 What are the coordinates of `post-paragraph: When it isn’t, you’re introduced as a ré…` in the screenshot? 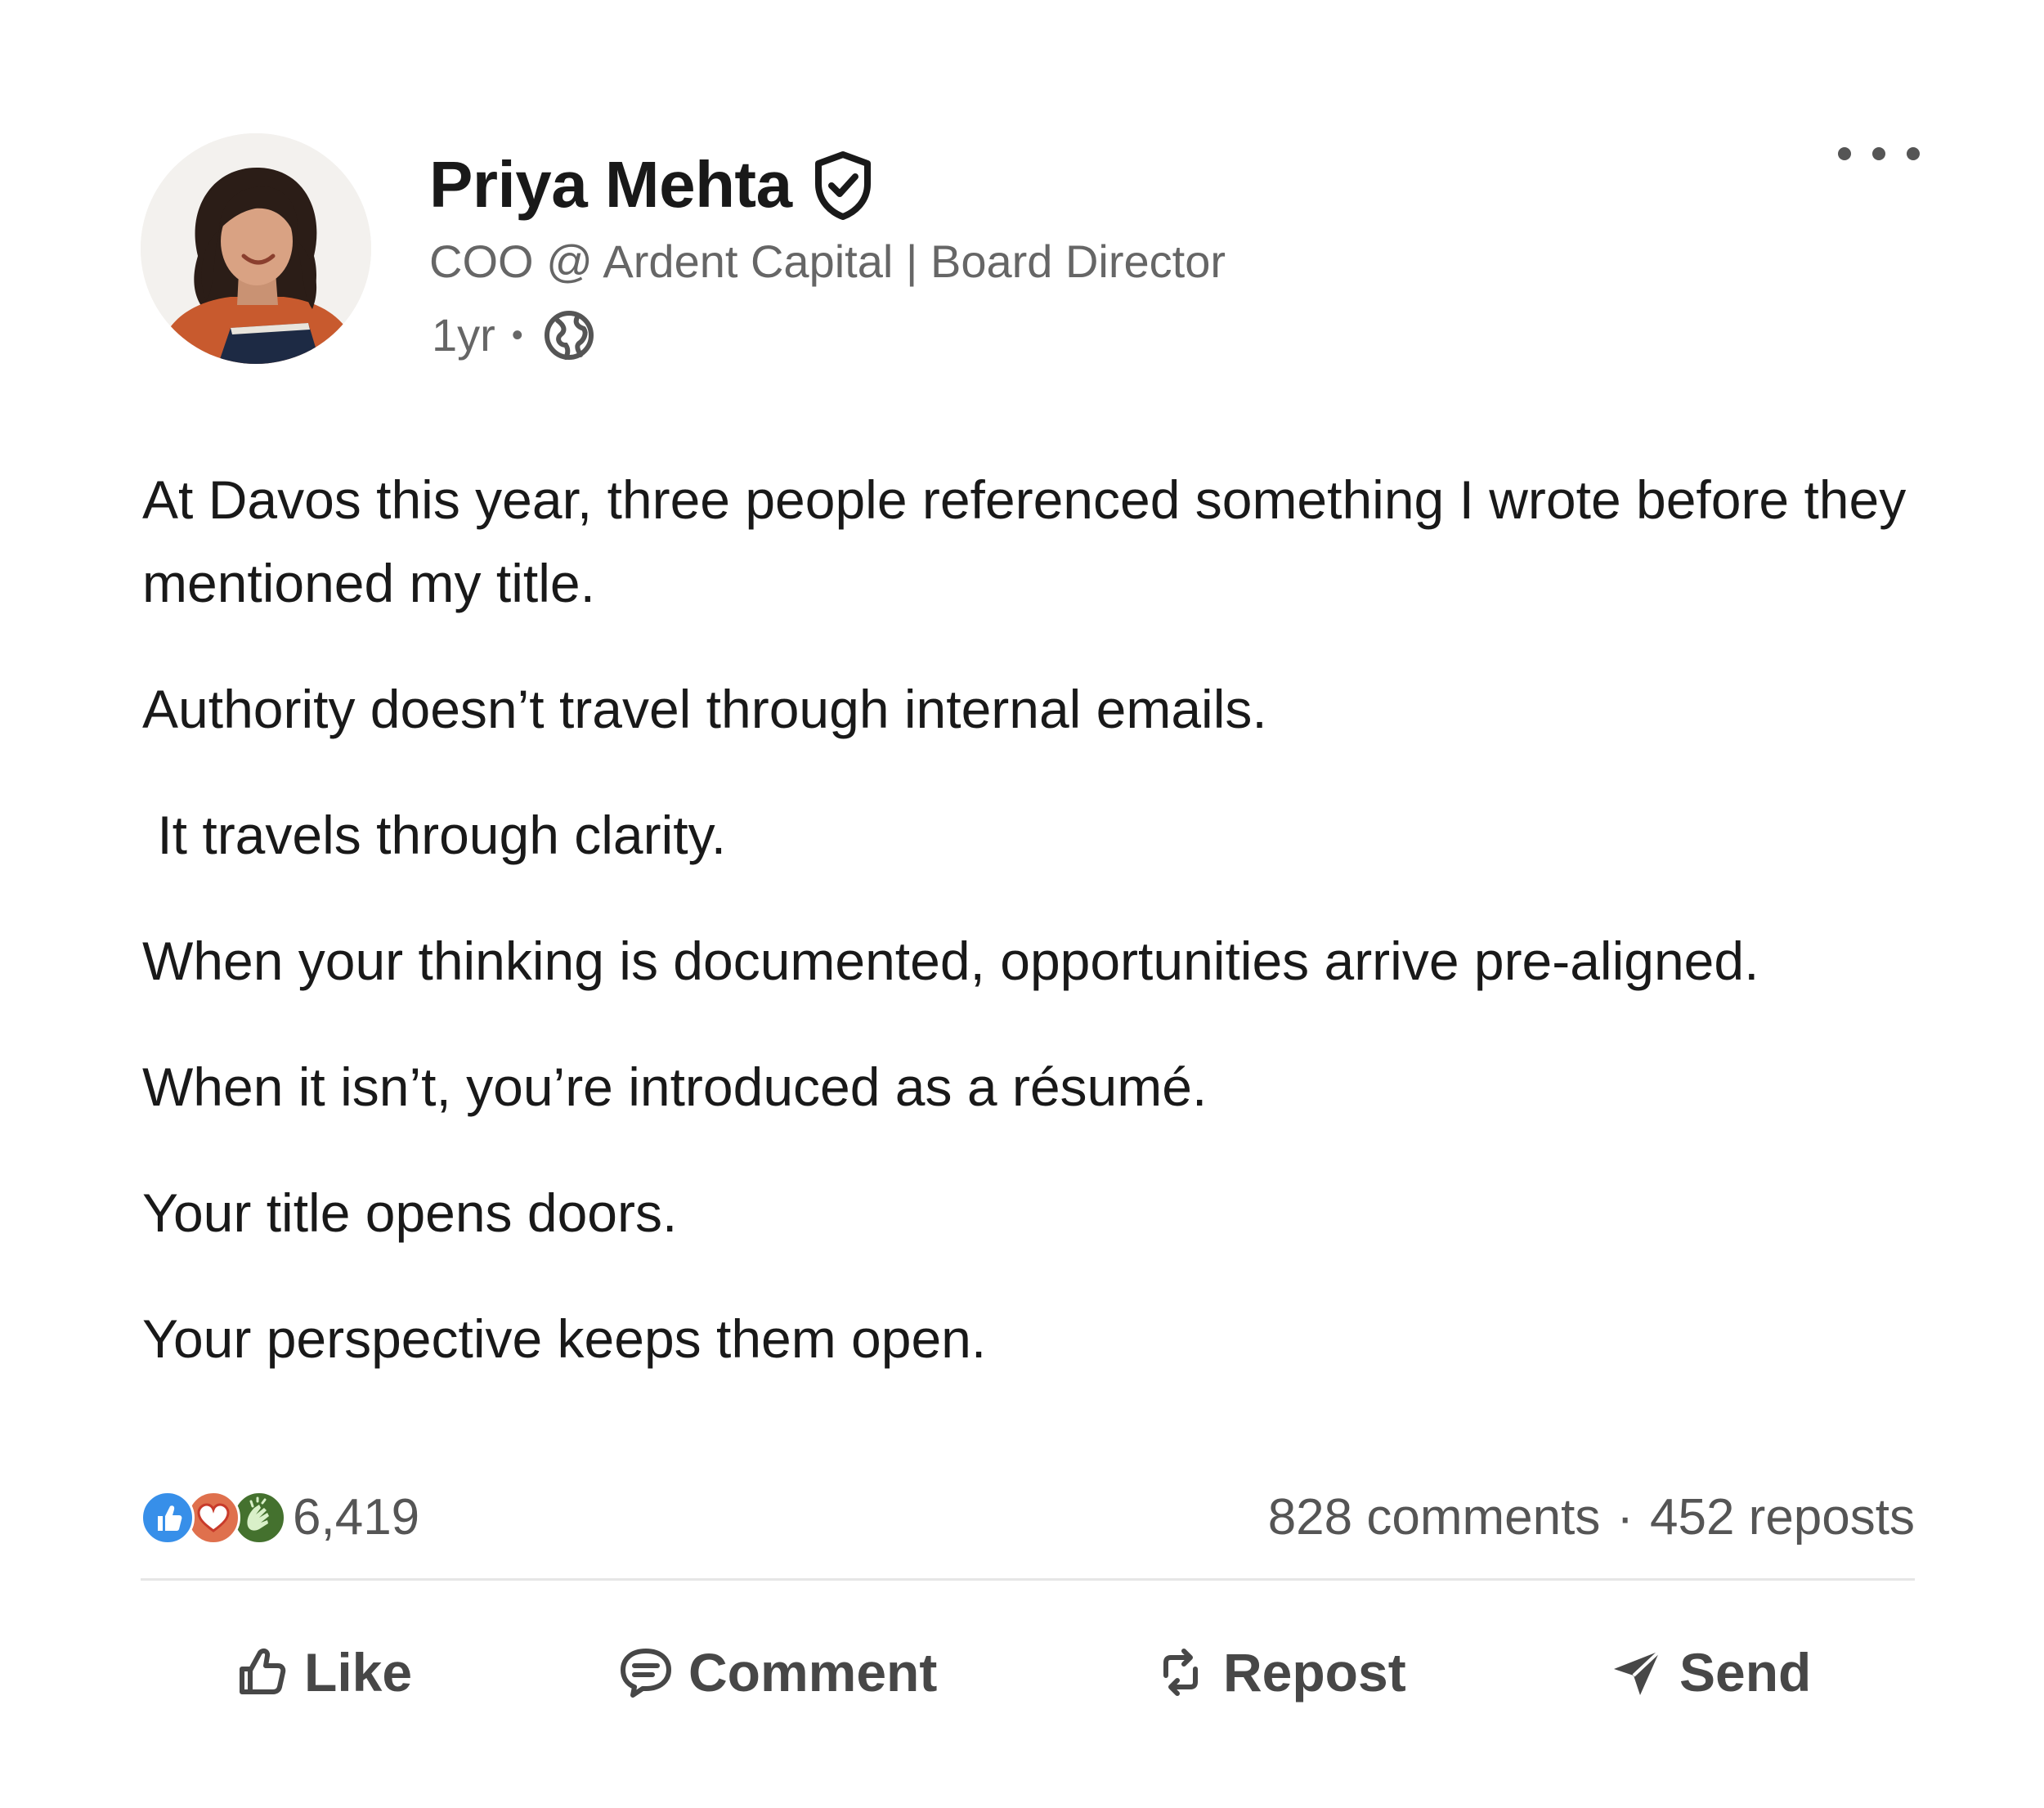 It's located at (675, 1087).